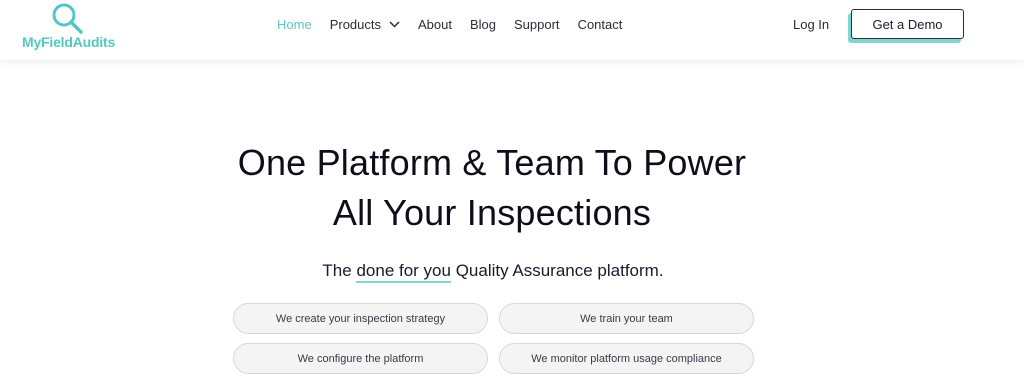  Describe the element at coordinates (67, 18) in the screenshot. I see `magnifier-logo-icon` at that location.